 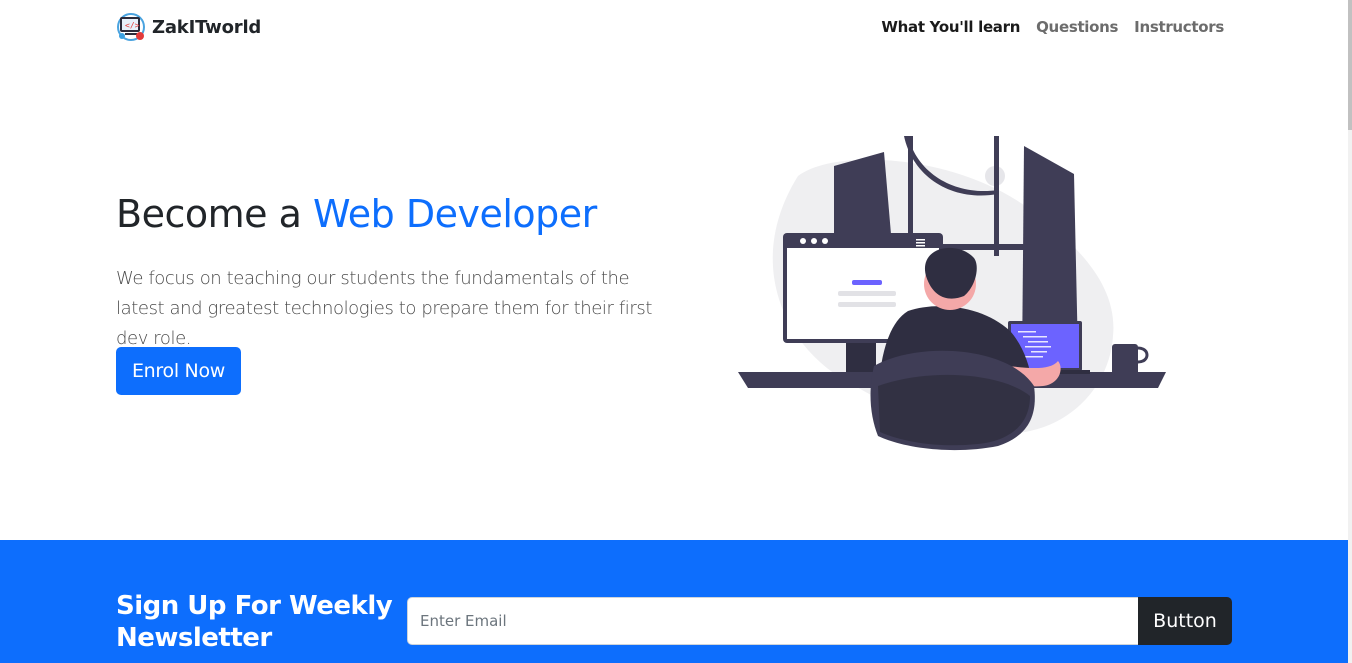 What do you see at coordinates (954, 410) in the screenshot?
I see `chair-shadow` at bounding box center [954, 410].